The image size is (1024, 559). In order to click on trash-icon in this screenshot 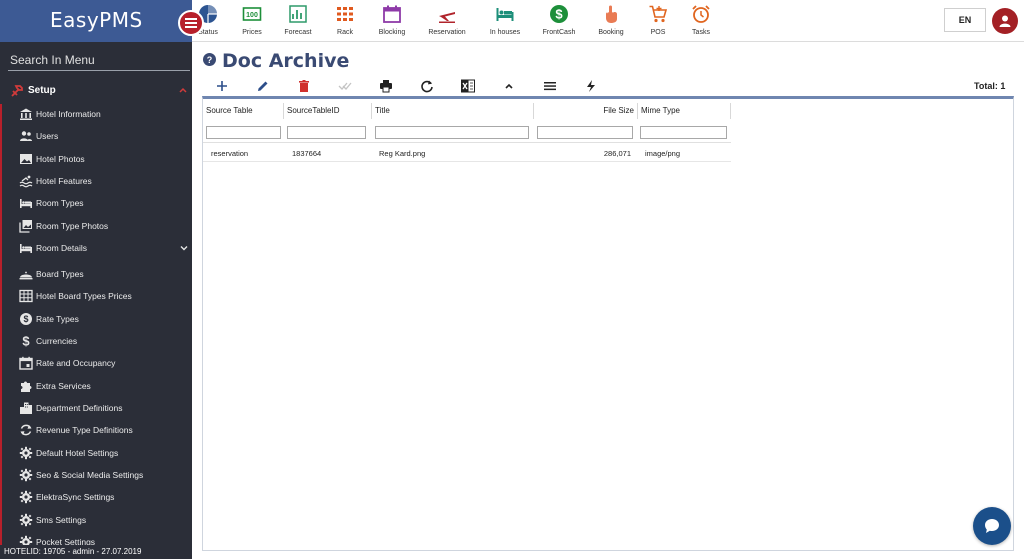, I will do `click(304, 86)`.